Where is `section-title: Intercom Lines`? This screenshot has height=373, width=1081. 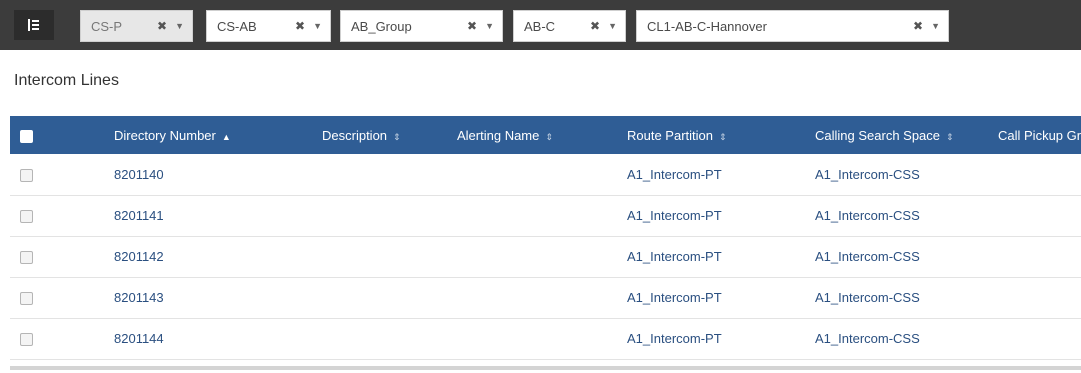 section-title: Intercom Lines is located at coordinates (66, 80).